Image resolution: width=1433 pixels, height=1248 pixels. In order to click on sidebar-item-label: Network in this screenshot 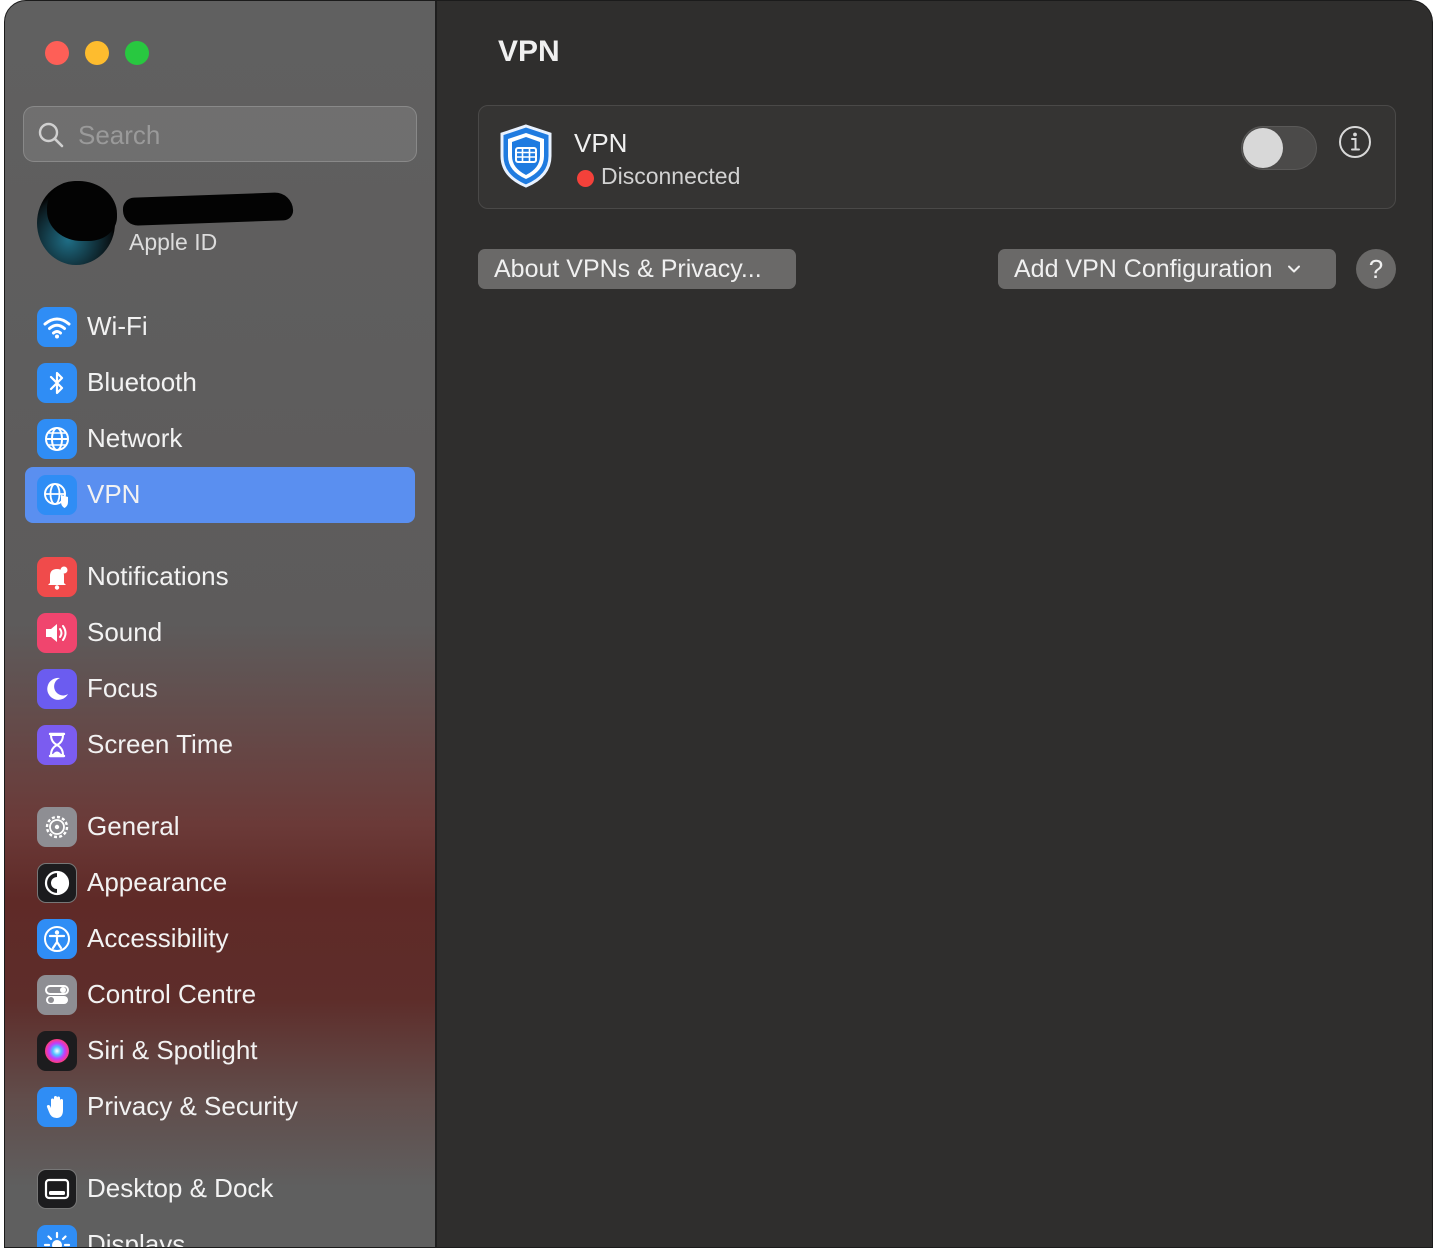, I will do `click(135, 438)`.